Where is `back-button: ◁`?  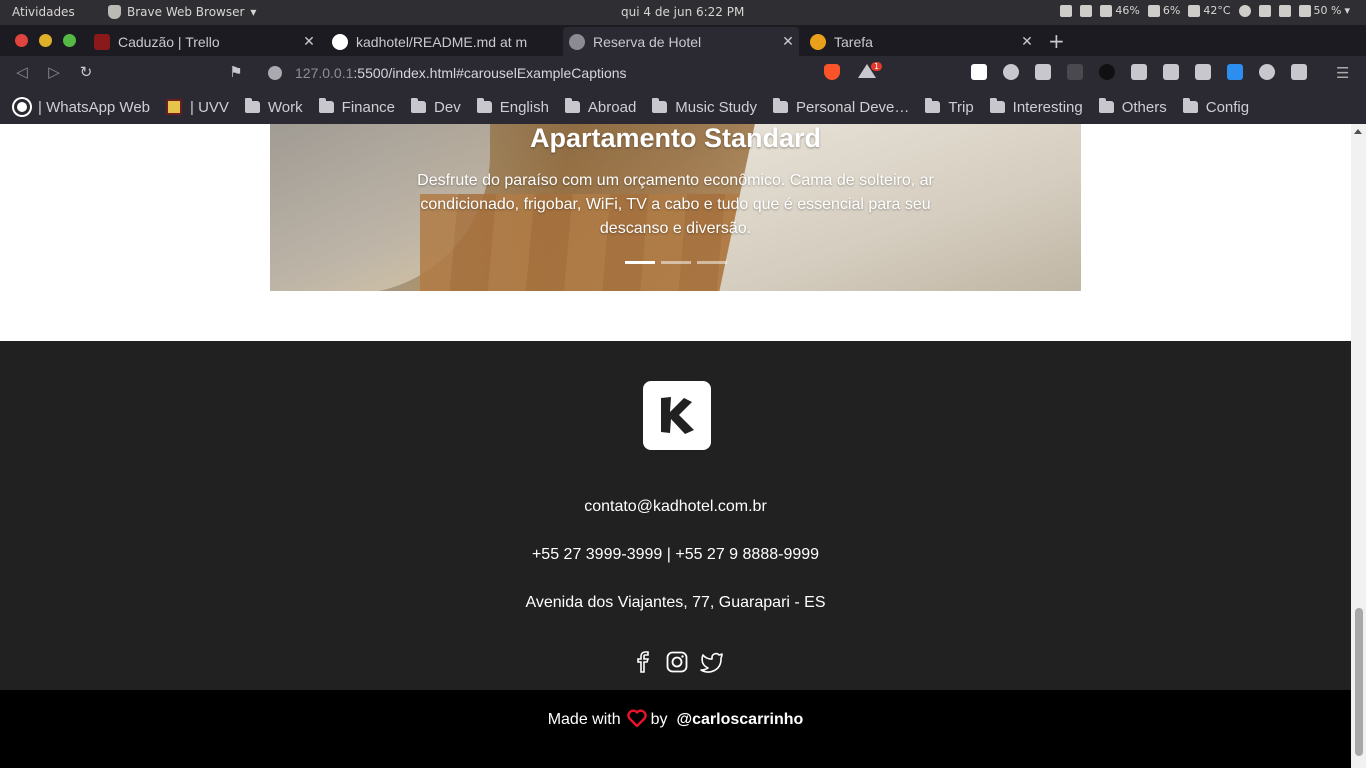
back-button: ◁ is located at coordinates (22, 72).